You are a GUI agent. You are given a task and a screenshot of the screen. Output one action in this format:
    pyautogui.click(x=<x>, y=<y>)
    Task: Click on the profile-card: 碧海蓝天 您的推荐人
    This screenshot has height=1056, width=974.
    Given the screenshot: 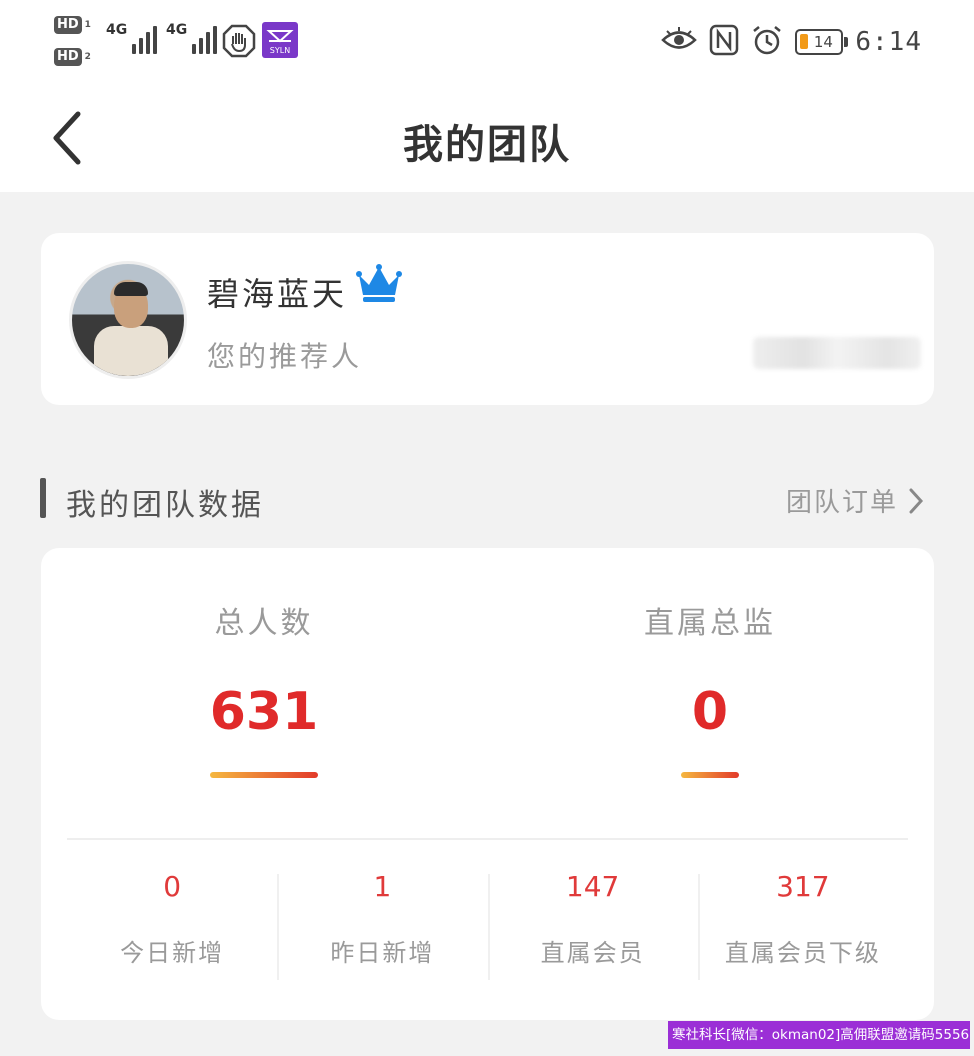 What is the action you would take?
    pyautogui.click(x=487, y=319)
    